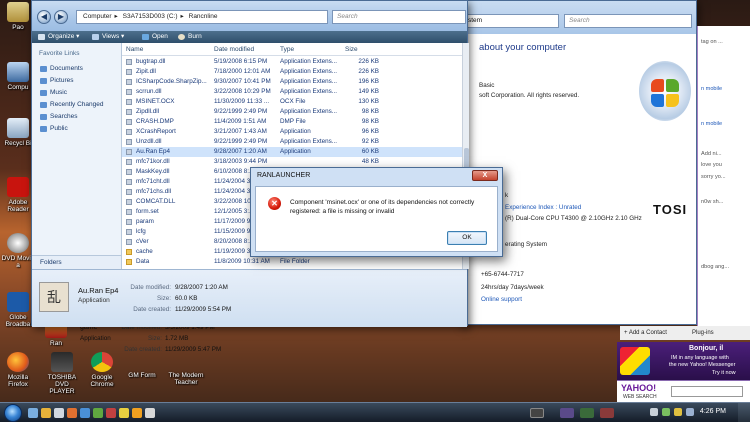  I want to click on yahoo-search-input, so click(707, 391).